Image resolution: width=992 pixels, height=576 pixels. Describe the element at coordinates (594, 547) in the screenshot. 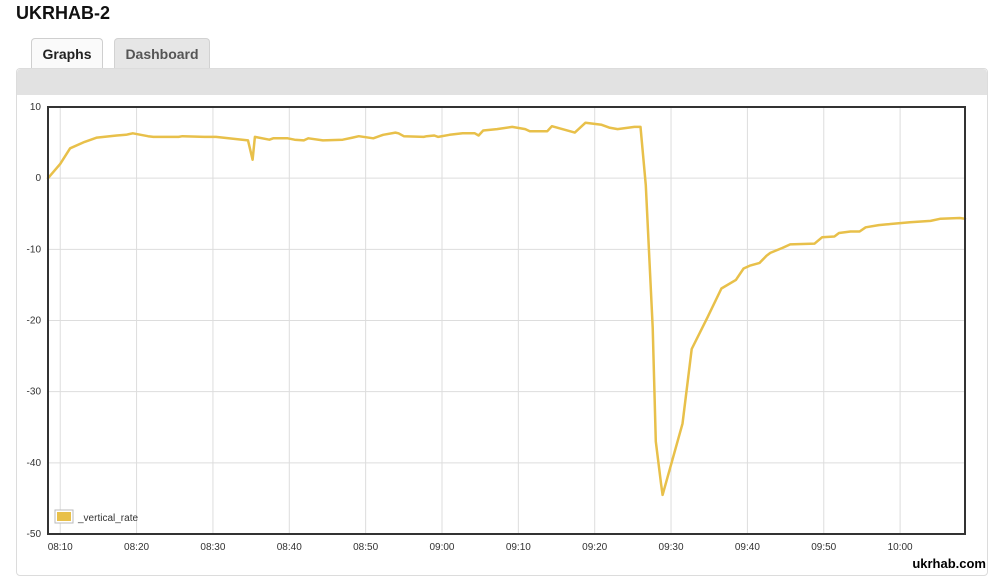

I see `x-tick-label: 09:20` at that location.